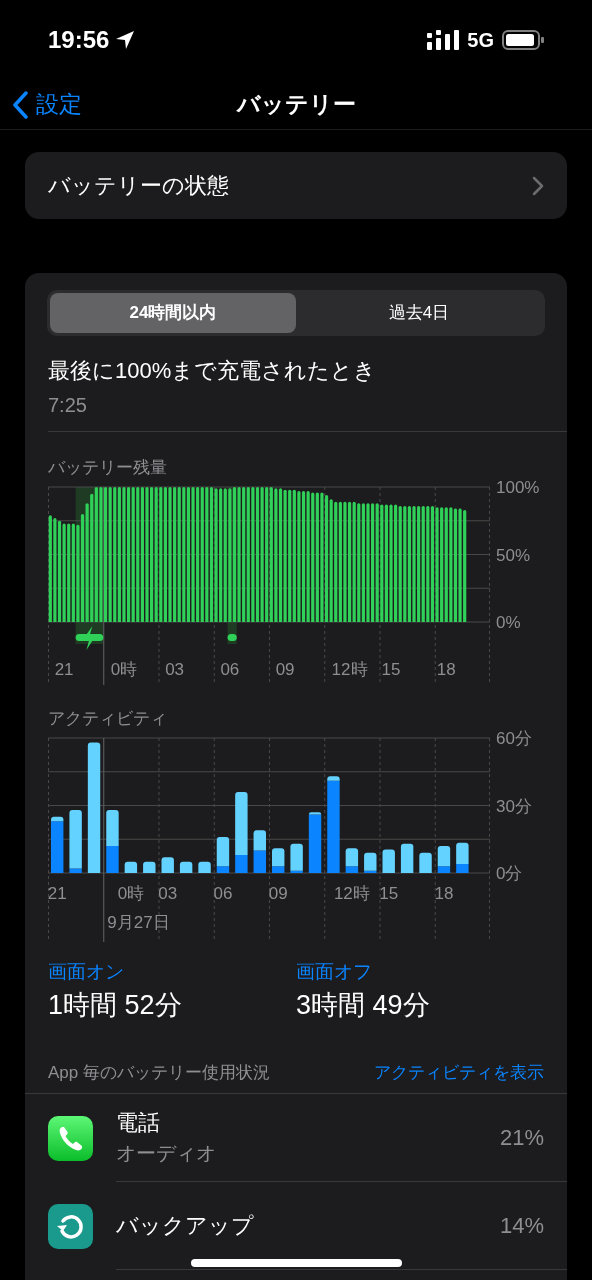  What do you see at coordinates (443, 40) in the screenshot?
I see `signal-icon` at bounding box center [443, 40].